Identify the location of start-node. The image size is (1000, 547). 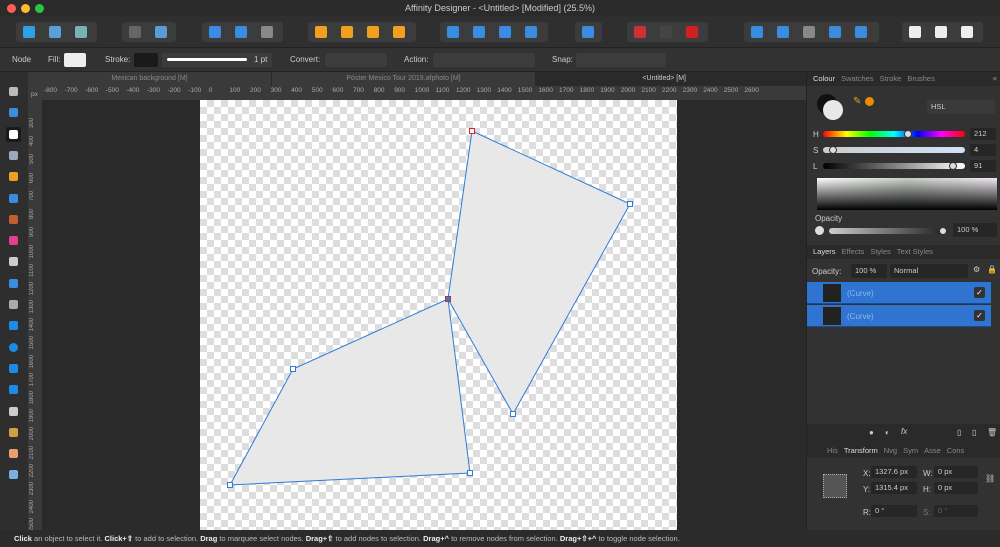
(472, 131).